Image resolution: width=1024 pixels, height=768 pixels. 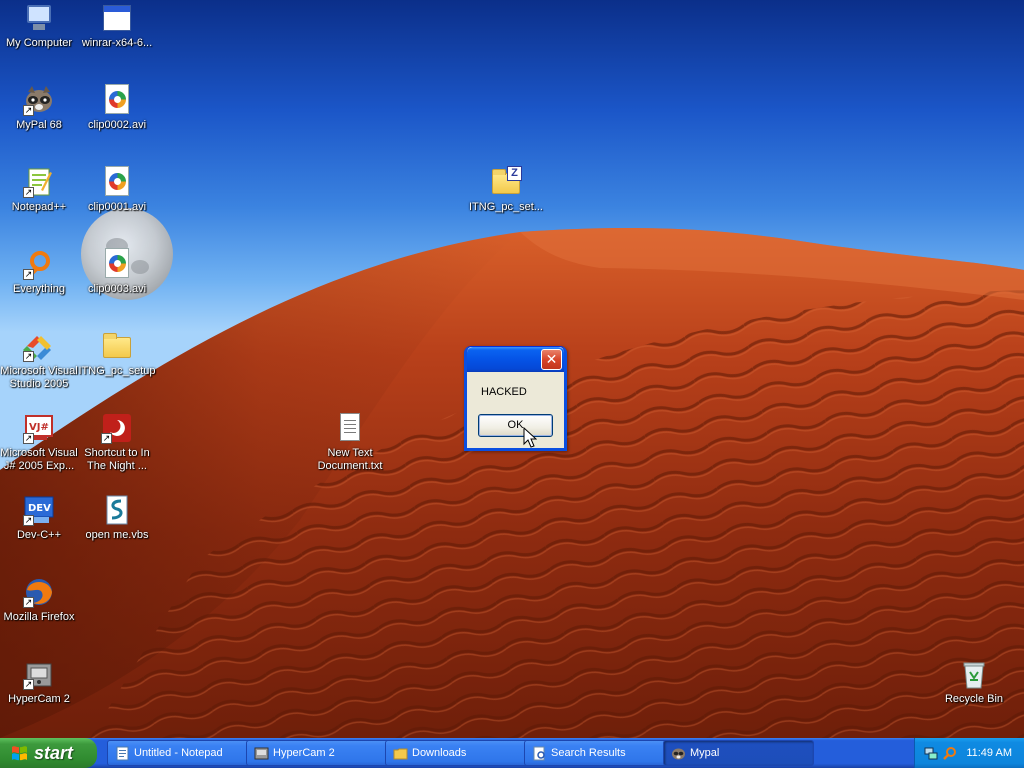 I want to click on taskbar-button-label: Downloads, so click(x=439, y=753).